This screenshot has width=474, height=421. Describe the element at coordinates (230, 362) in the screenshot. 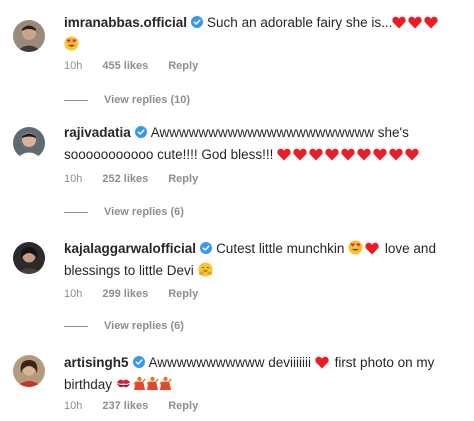

I see `comment-text: Awwwwwwwwwww deviiiiiii` at that location.